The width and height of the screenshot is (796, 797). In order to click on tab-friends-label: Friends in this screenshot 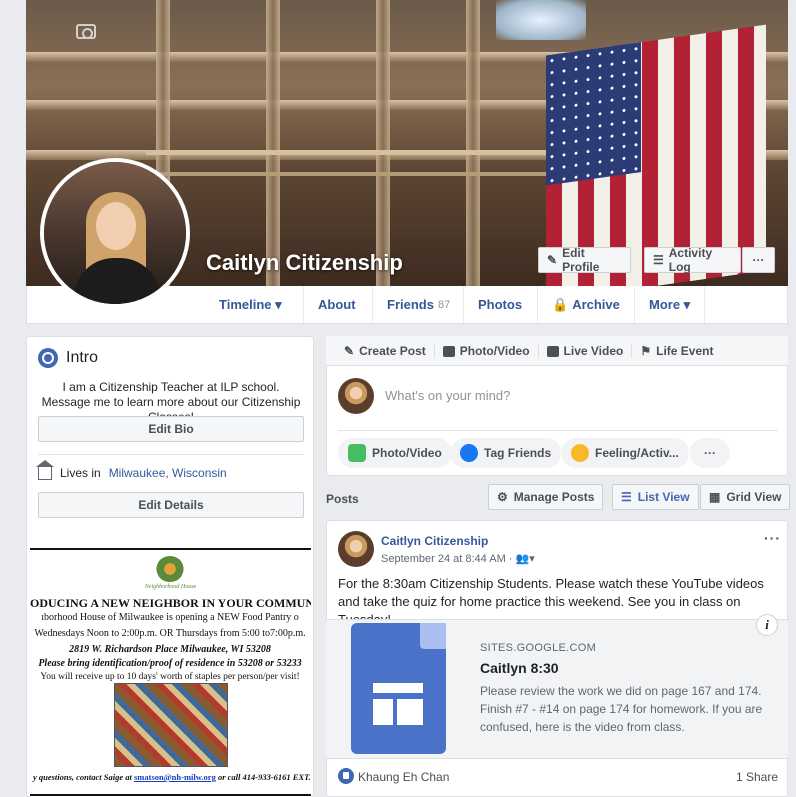, I will do `click(410, 304)`.